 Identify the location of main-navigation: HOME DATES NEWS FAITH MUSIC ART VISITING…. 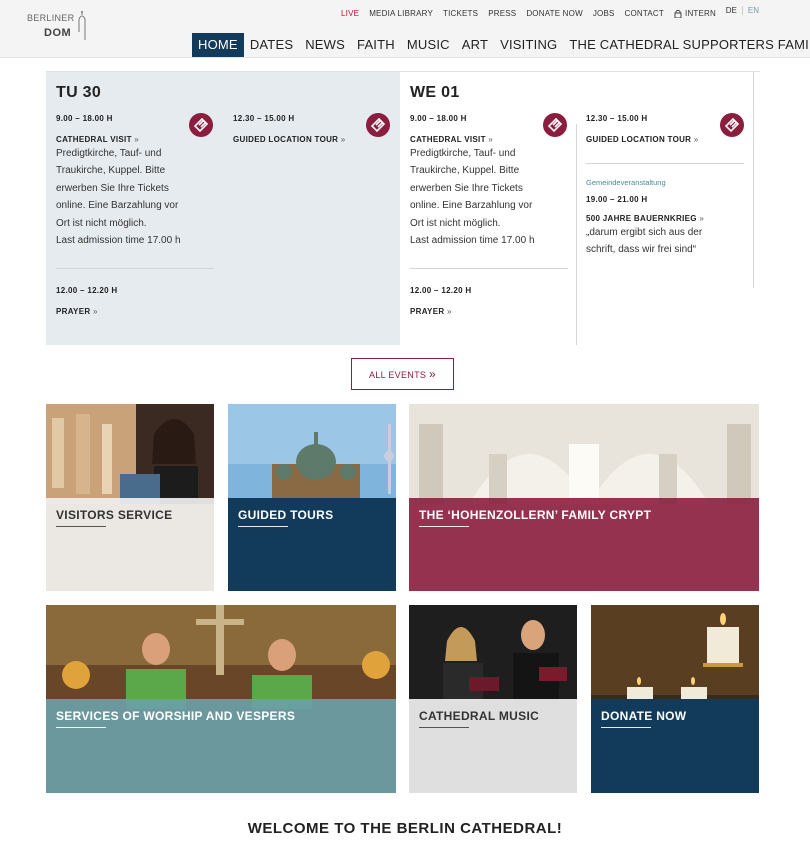
(501, 45).